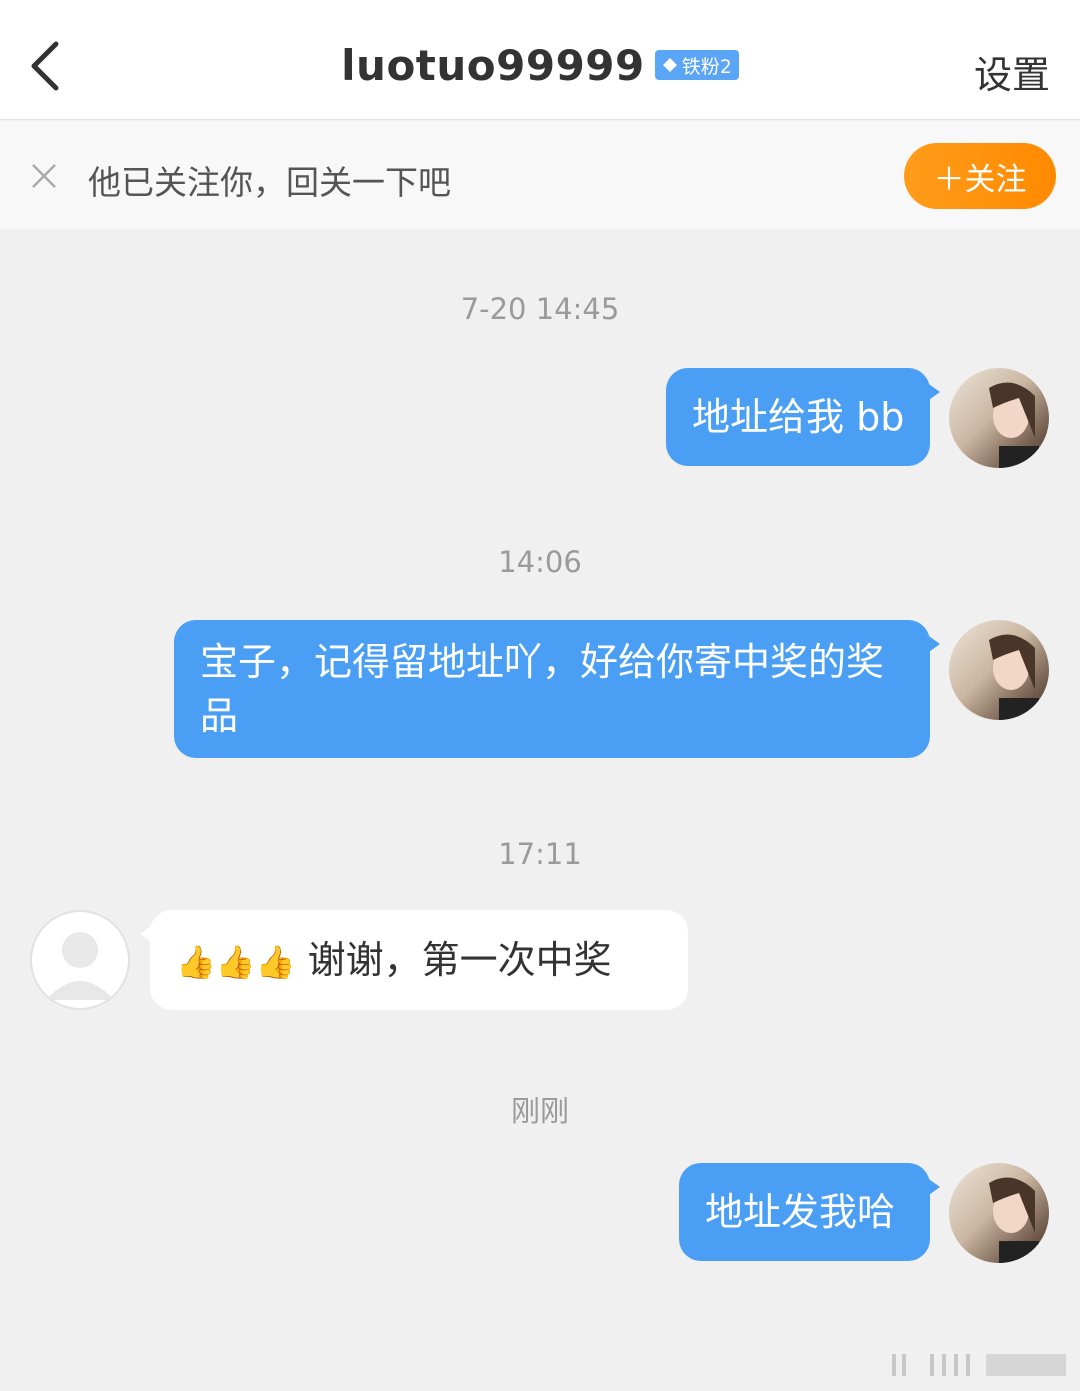 This screenshot has width=1080, height=1391. What do you see at coordinates (540, 309) in the screenshot?
I see `message-time: 7-20 14:45` at bounding box center [540, 309].